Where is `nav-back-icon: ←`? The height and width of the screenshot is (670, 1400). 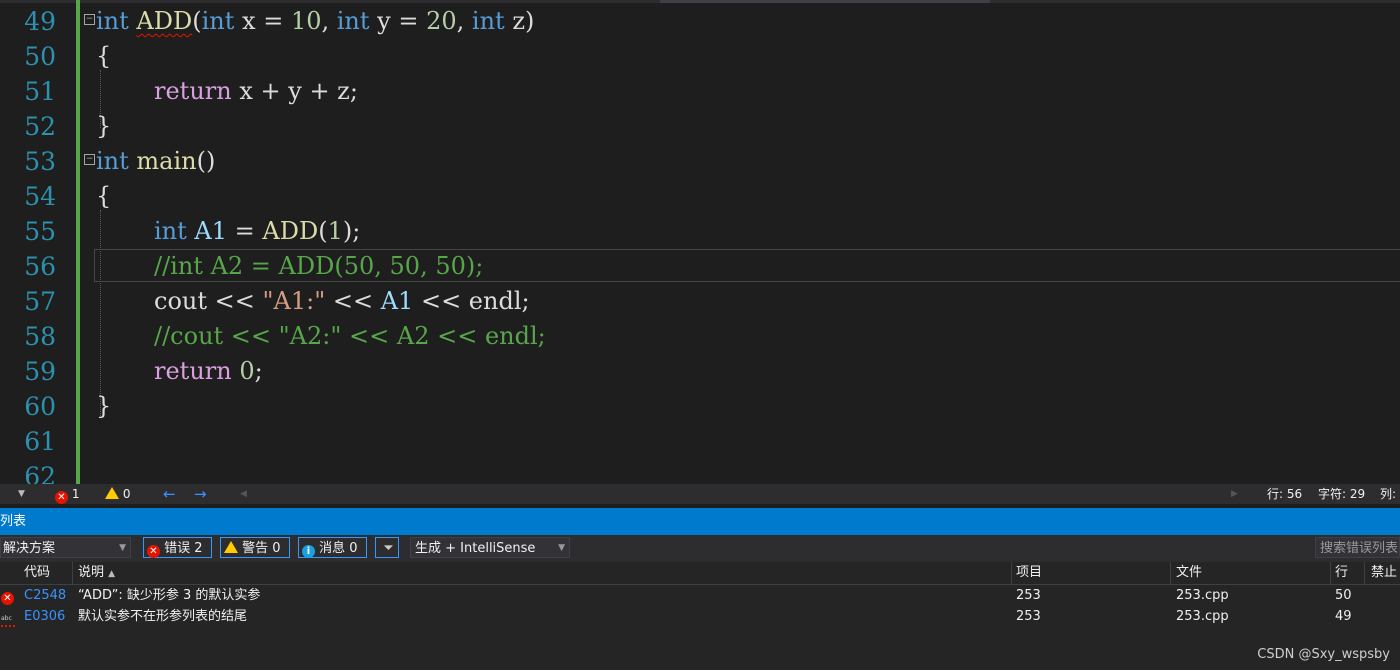
nav-back-icon: ← is located at coordinates (169, 494).